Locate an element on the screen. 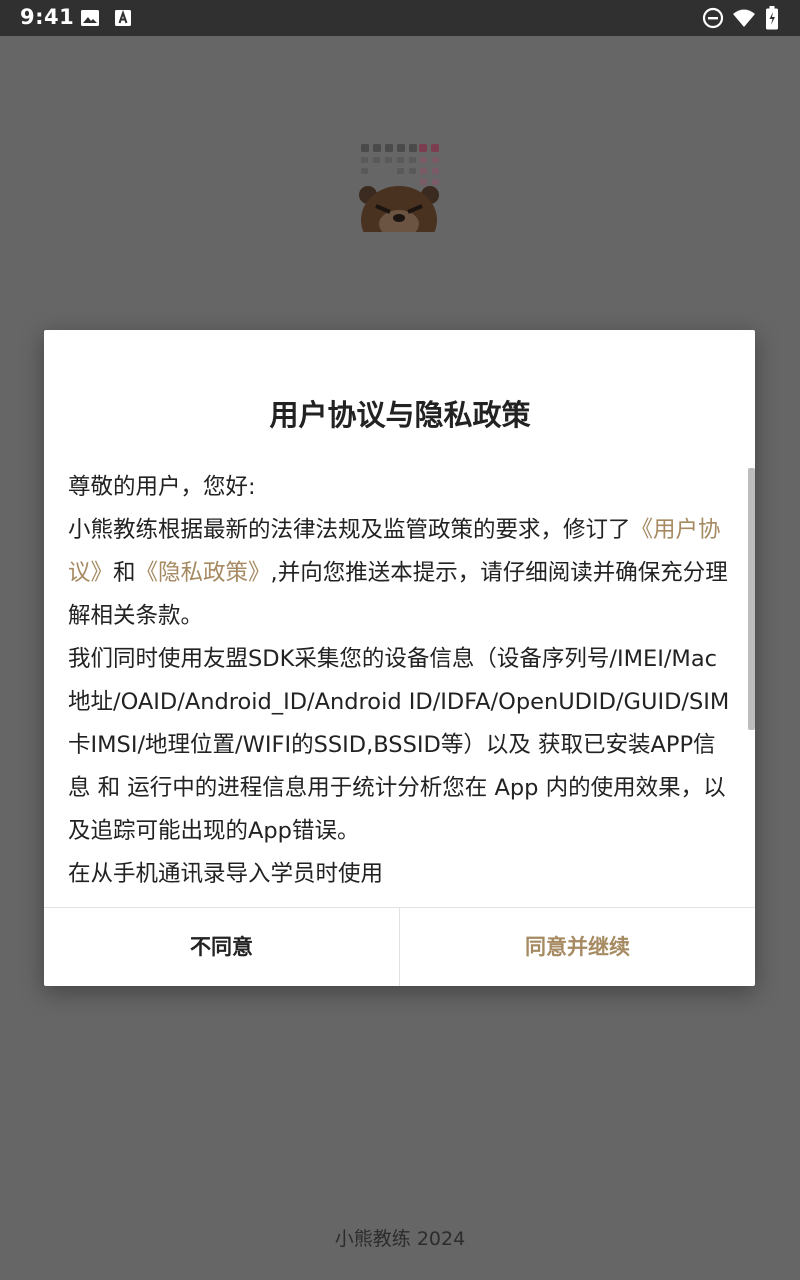 This screenshot has width=800, height=1280. contacts-paragraph: 在从手机通讯录导入学员时使用 is located at coordinates (226, 874).